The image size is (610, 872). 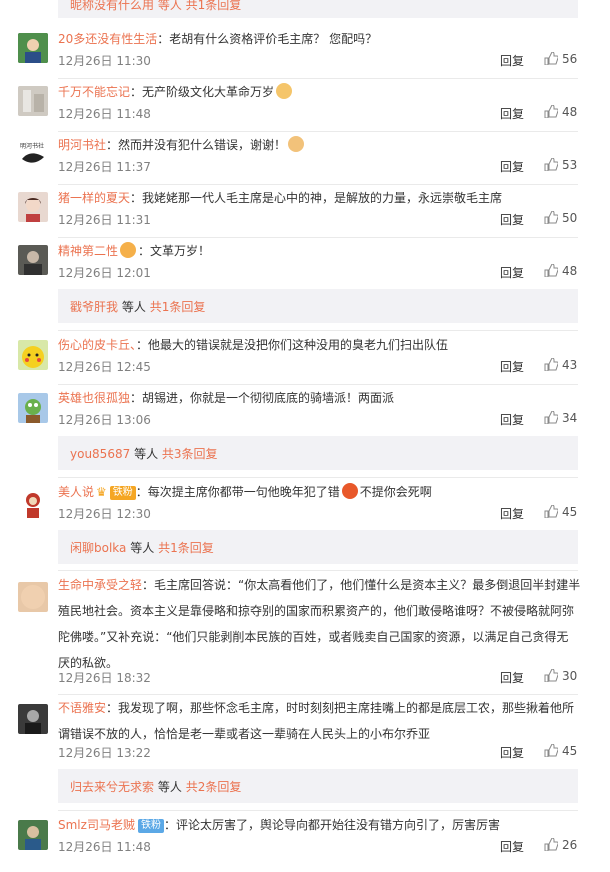 What do you see at coordinates (104, 753) in the screenshot?
I see `timestamp: 12月26日 13:22` at bounding box center [104, 753].